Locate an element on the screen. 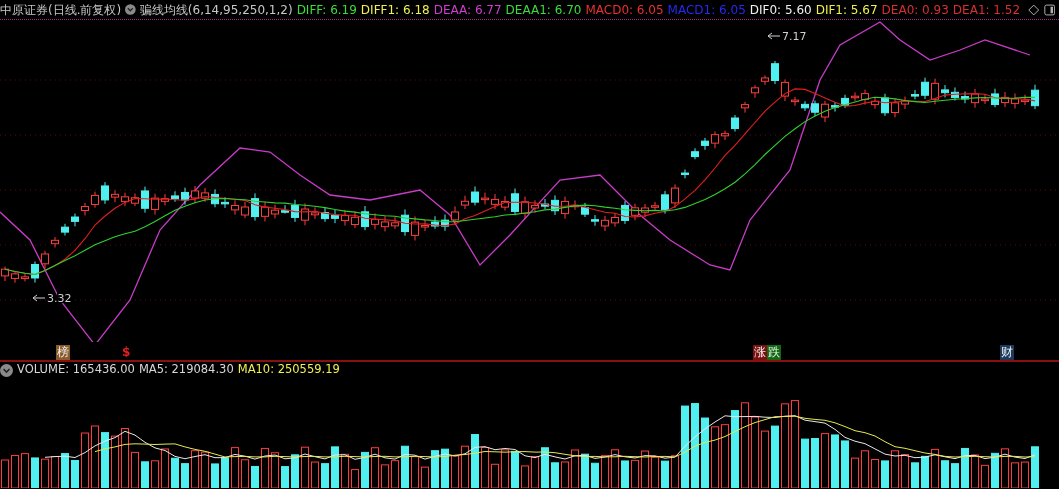  event-marker: $ is located at coordinates (126, 352).